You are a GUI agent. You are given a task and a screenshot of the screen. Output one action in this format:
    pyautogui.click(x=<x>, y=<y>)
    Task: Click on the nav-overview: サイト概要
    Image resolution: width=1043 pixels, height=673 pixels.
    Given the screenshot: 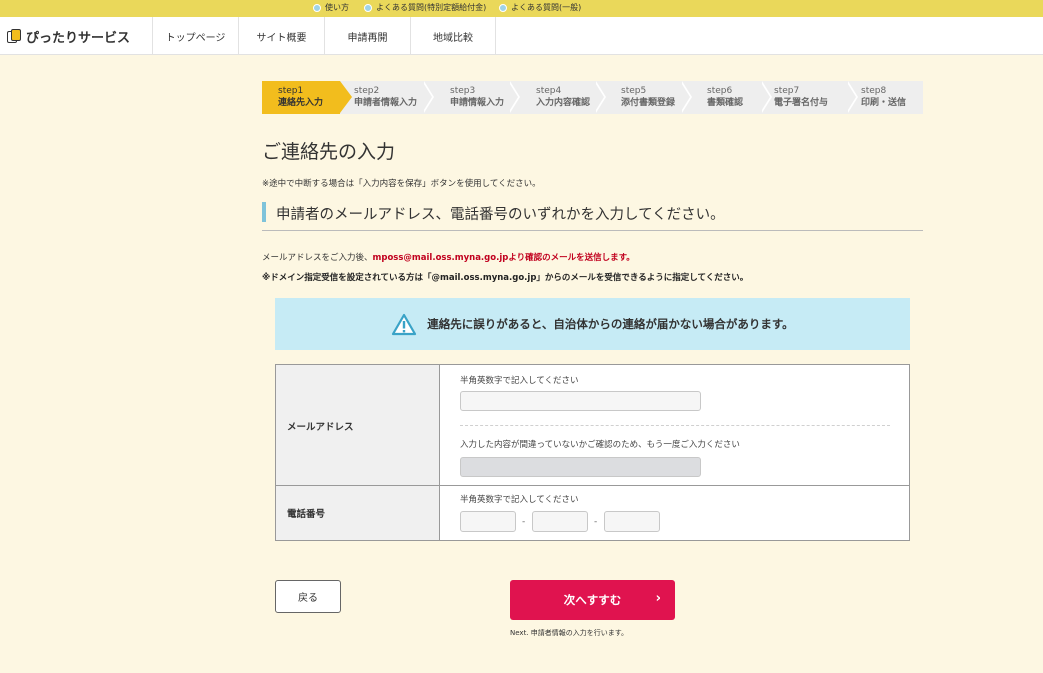 What is the action you would take?
    pyautogui.click(x=281, y=36)
    